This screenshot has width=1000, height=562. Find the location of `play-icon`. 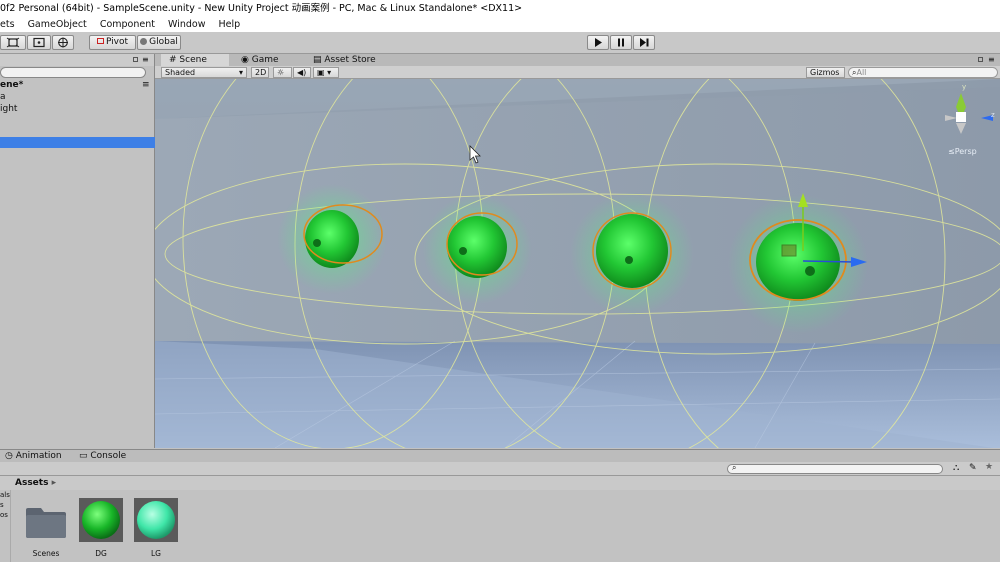

play-icon is located at coordinates (598, 42).